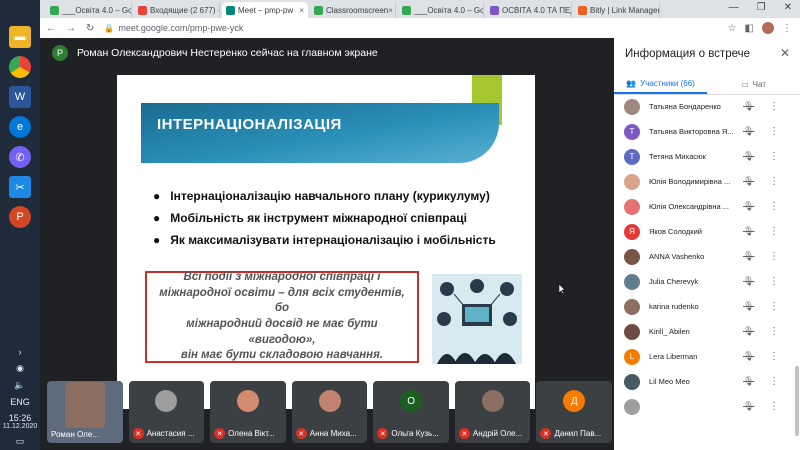 The image size is (800, 450). What do you see at coordinates (707, 381) in the screenshot?
I see `participant-row: Lil Meo Meo 🎙 ⋮` at bounding box center [707, 381].